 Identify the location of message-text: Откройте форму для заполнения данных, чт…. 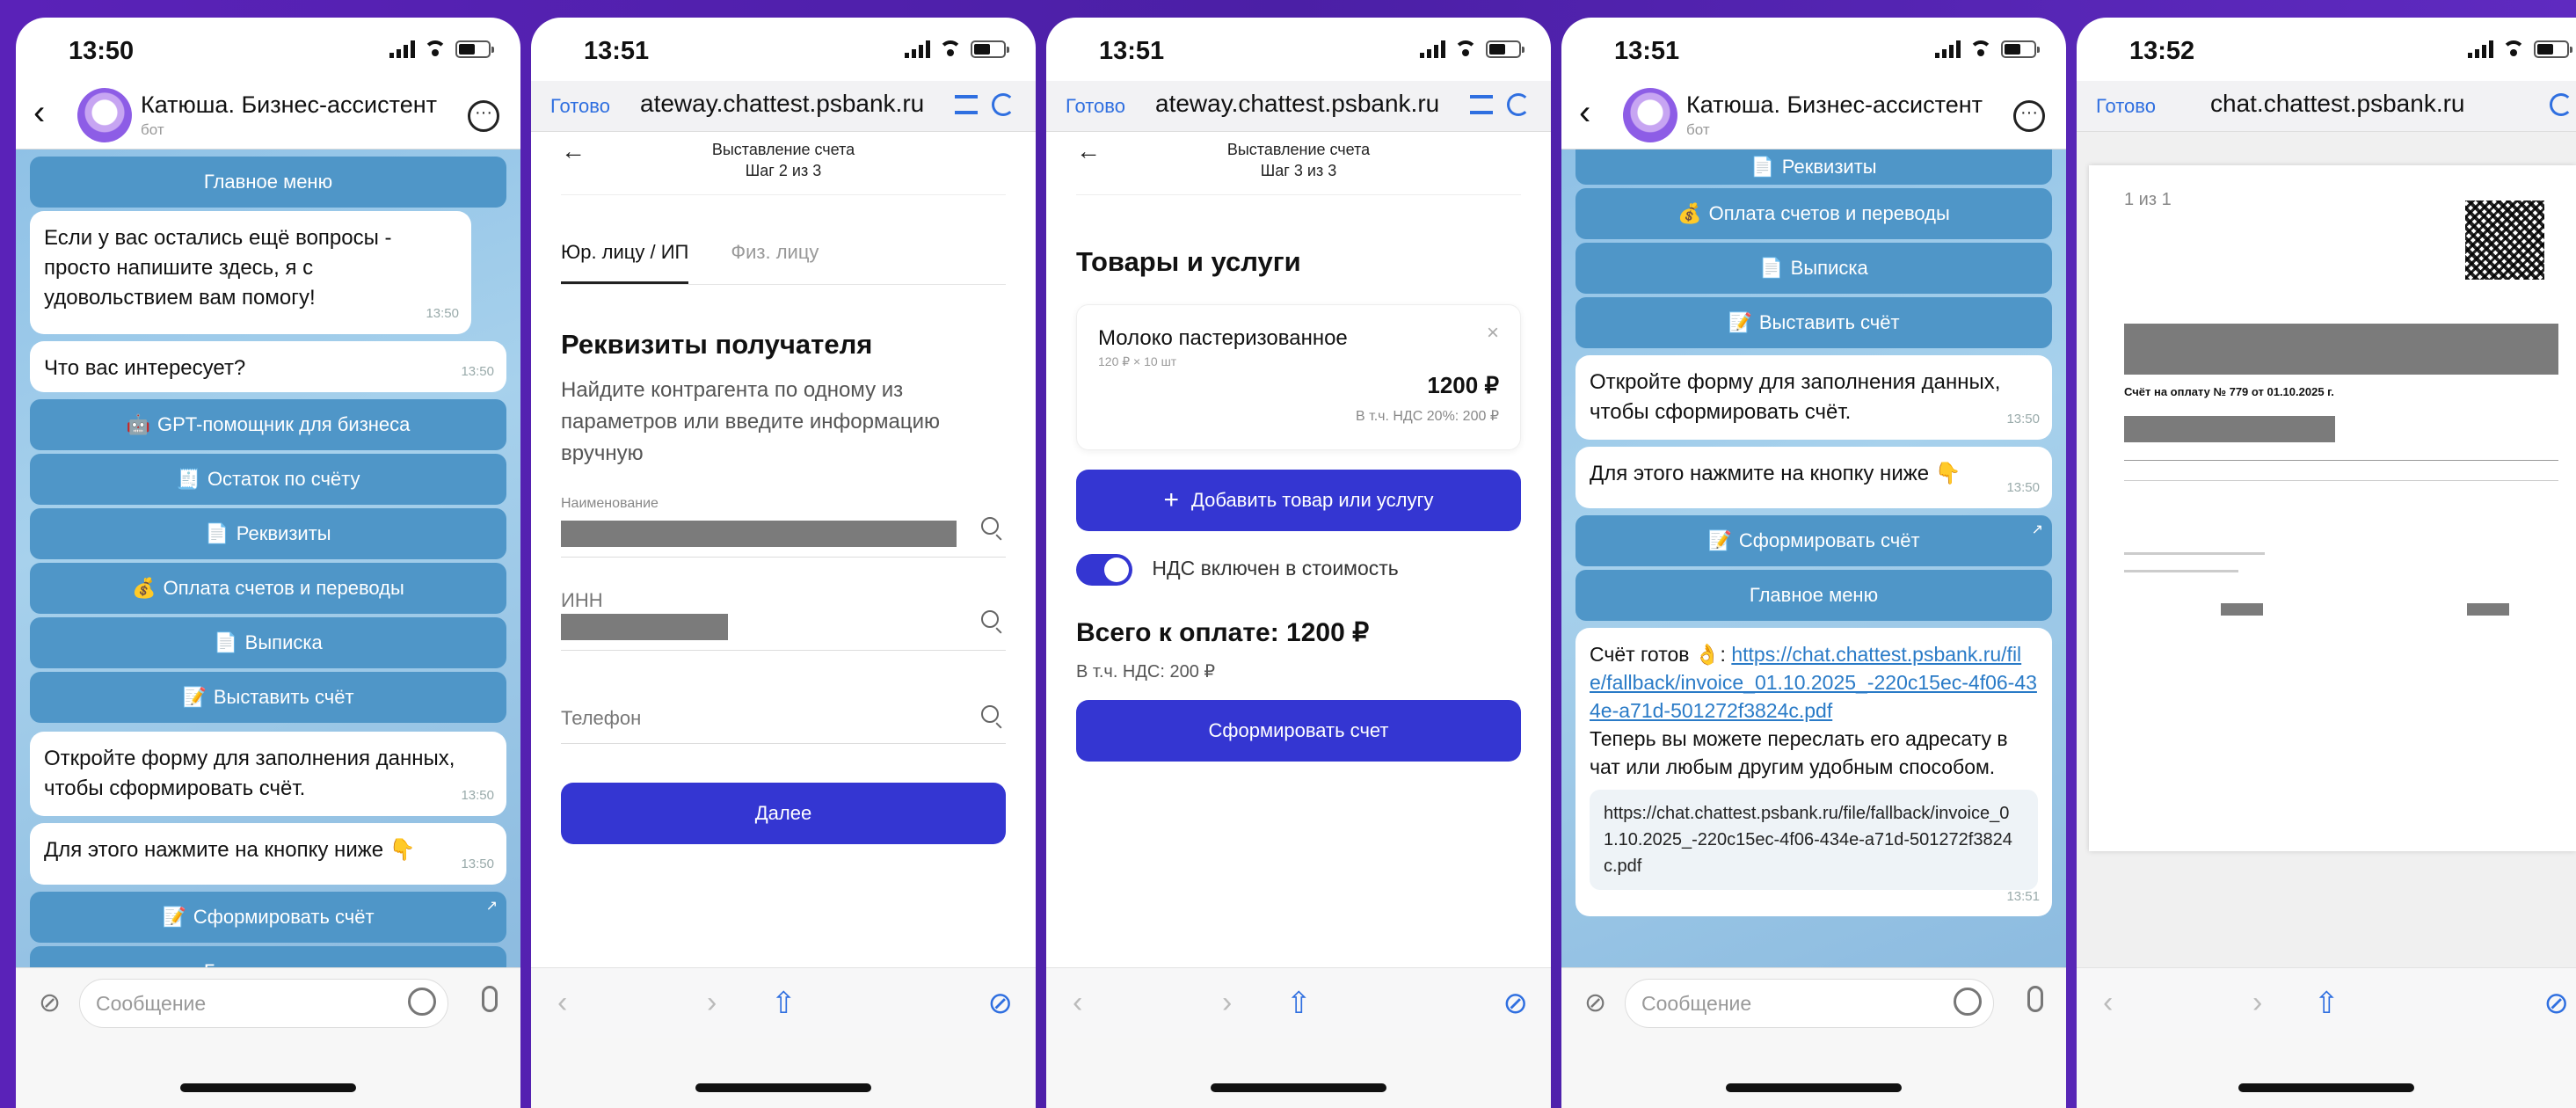
(1795, 397).